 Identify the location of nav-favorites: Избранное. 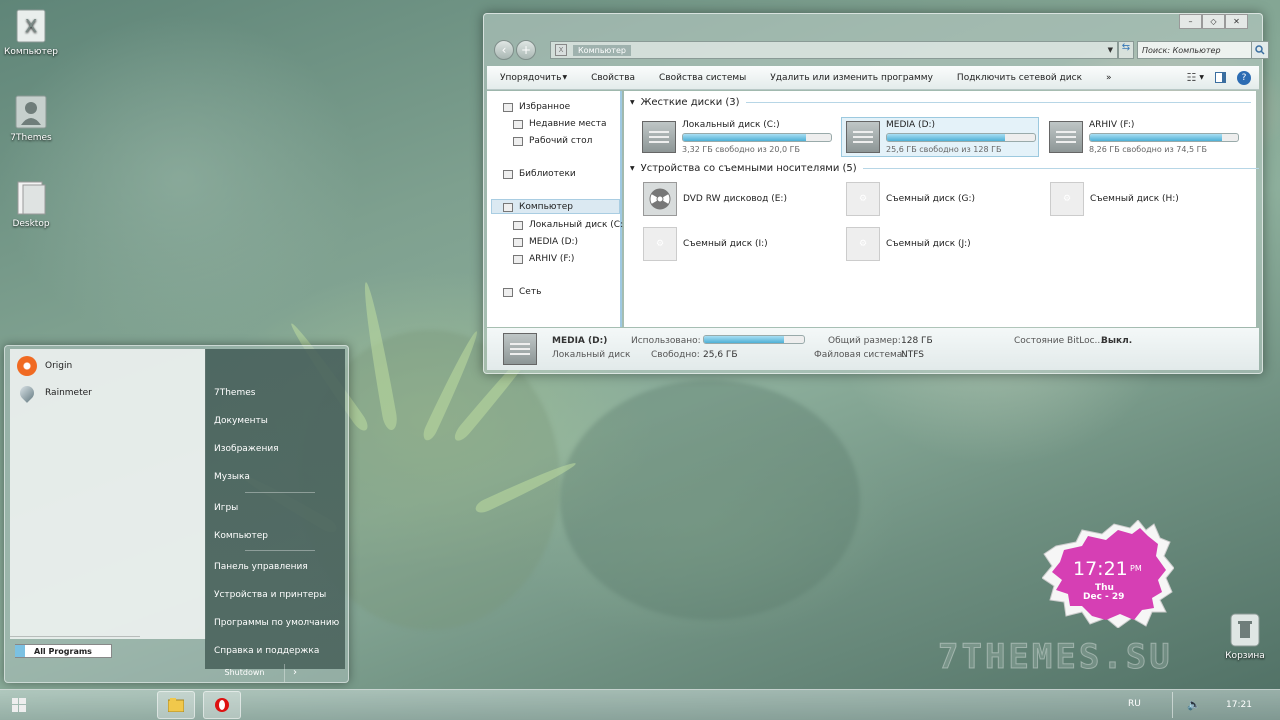
(536, 107).